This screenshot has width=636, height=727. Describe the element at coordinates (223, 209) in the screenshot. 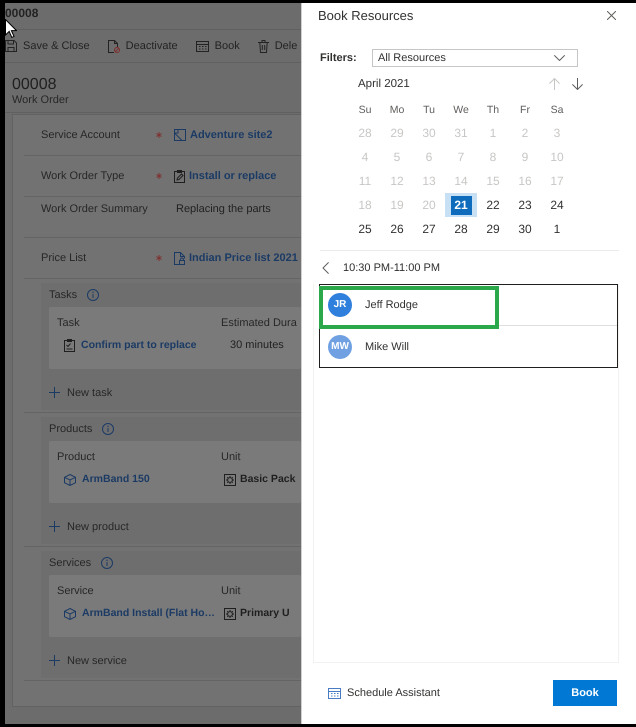

I see `field-value: Replacing the parts` at that location.